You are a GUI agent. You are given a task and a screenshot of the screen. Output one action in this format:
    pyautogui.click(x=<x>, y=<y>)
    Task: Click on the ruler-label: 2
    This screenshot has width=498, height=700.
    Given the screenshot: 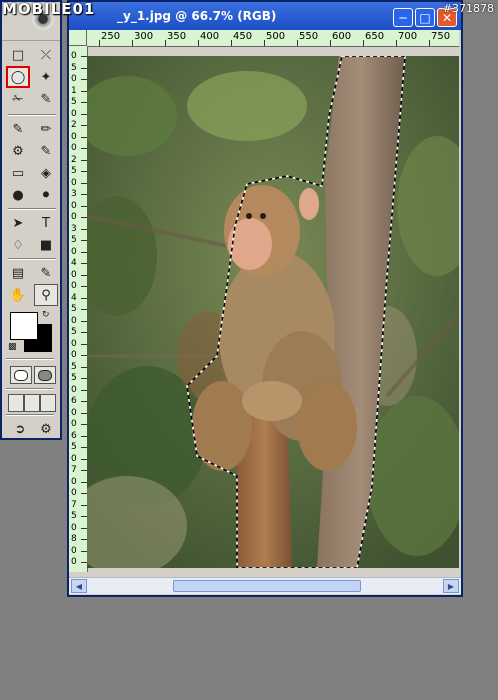 What is the action you would take?
    pyautogui.click(x=74, y=125)
    